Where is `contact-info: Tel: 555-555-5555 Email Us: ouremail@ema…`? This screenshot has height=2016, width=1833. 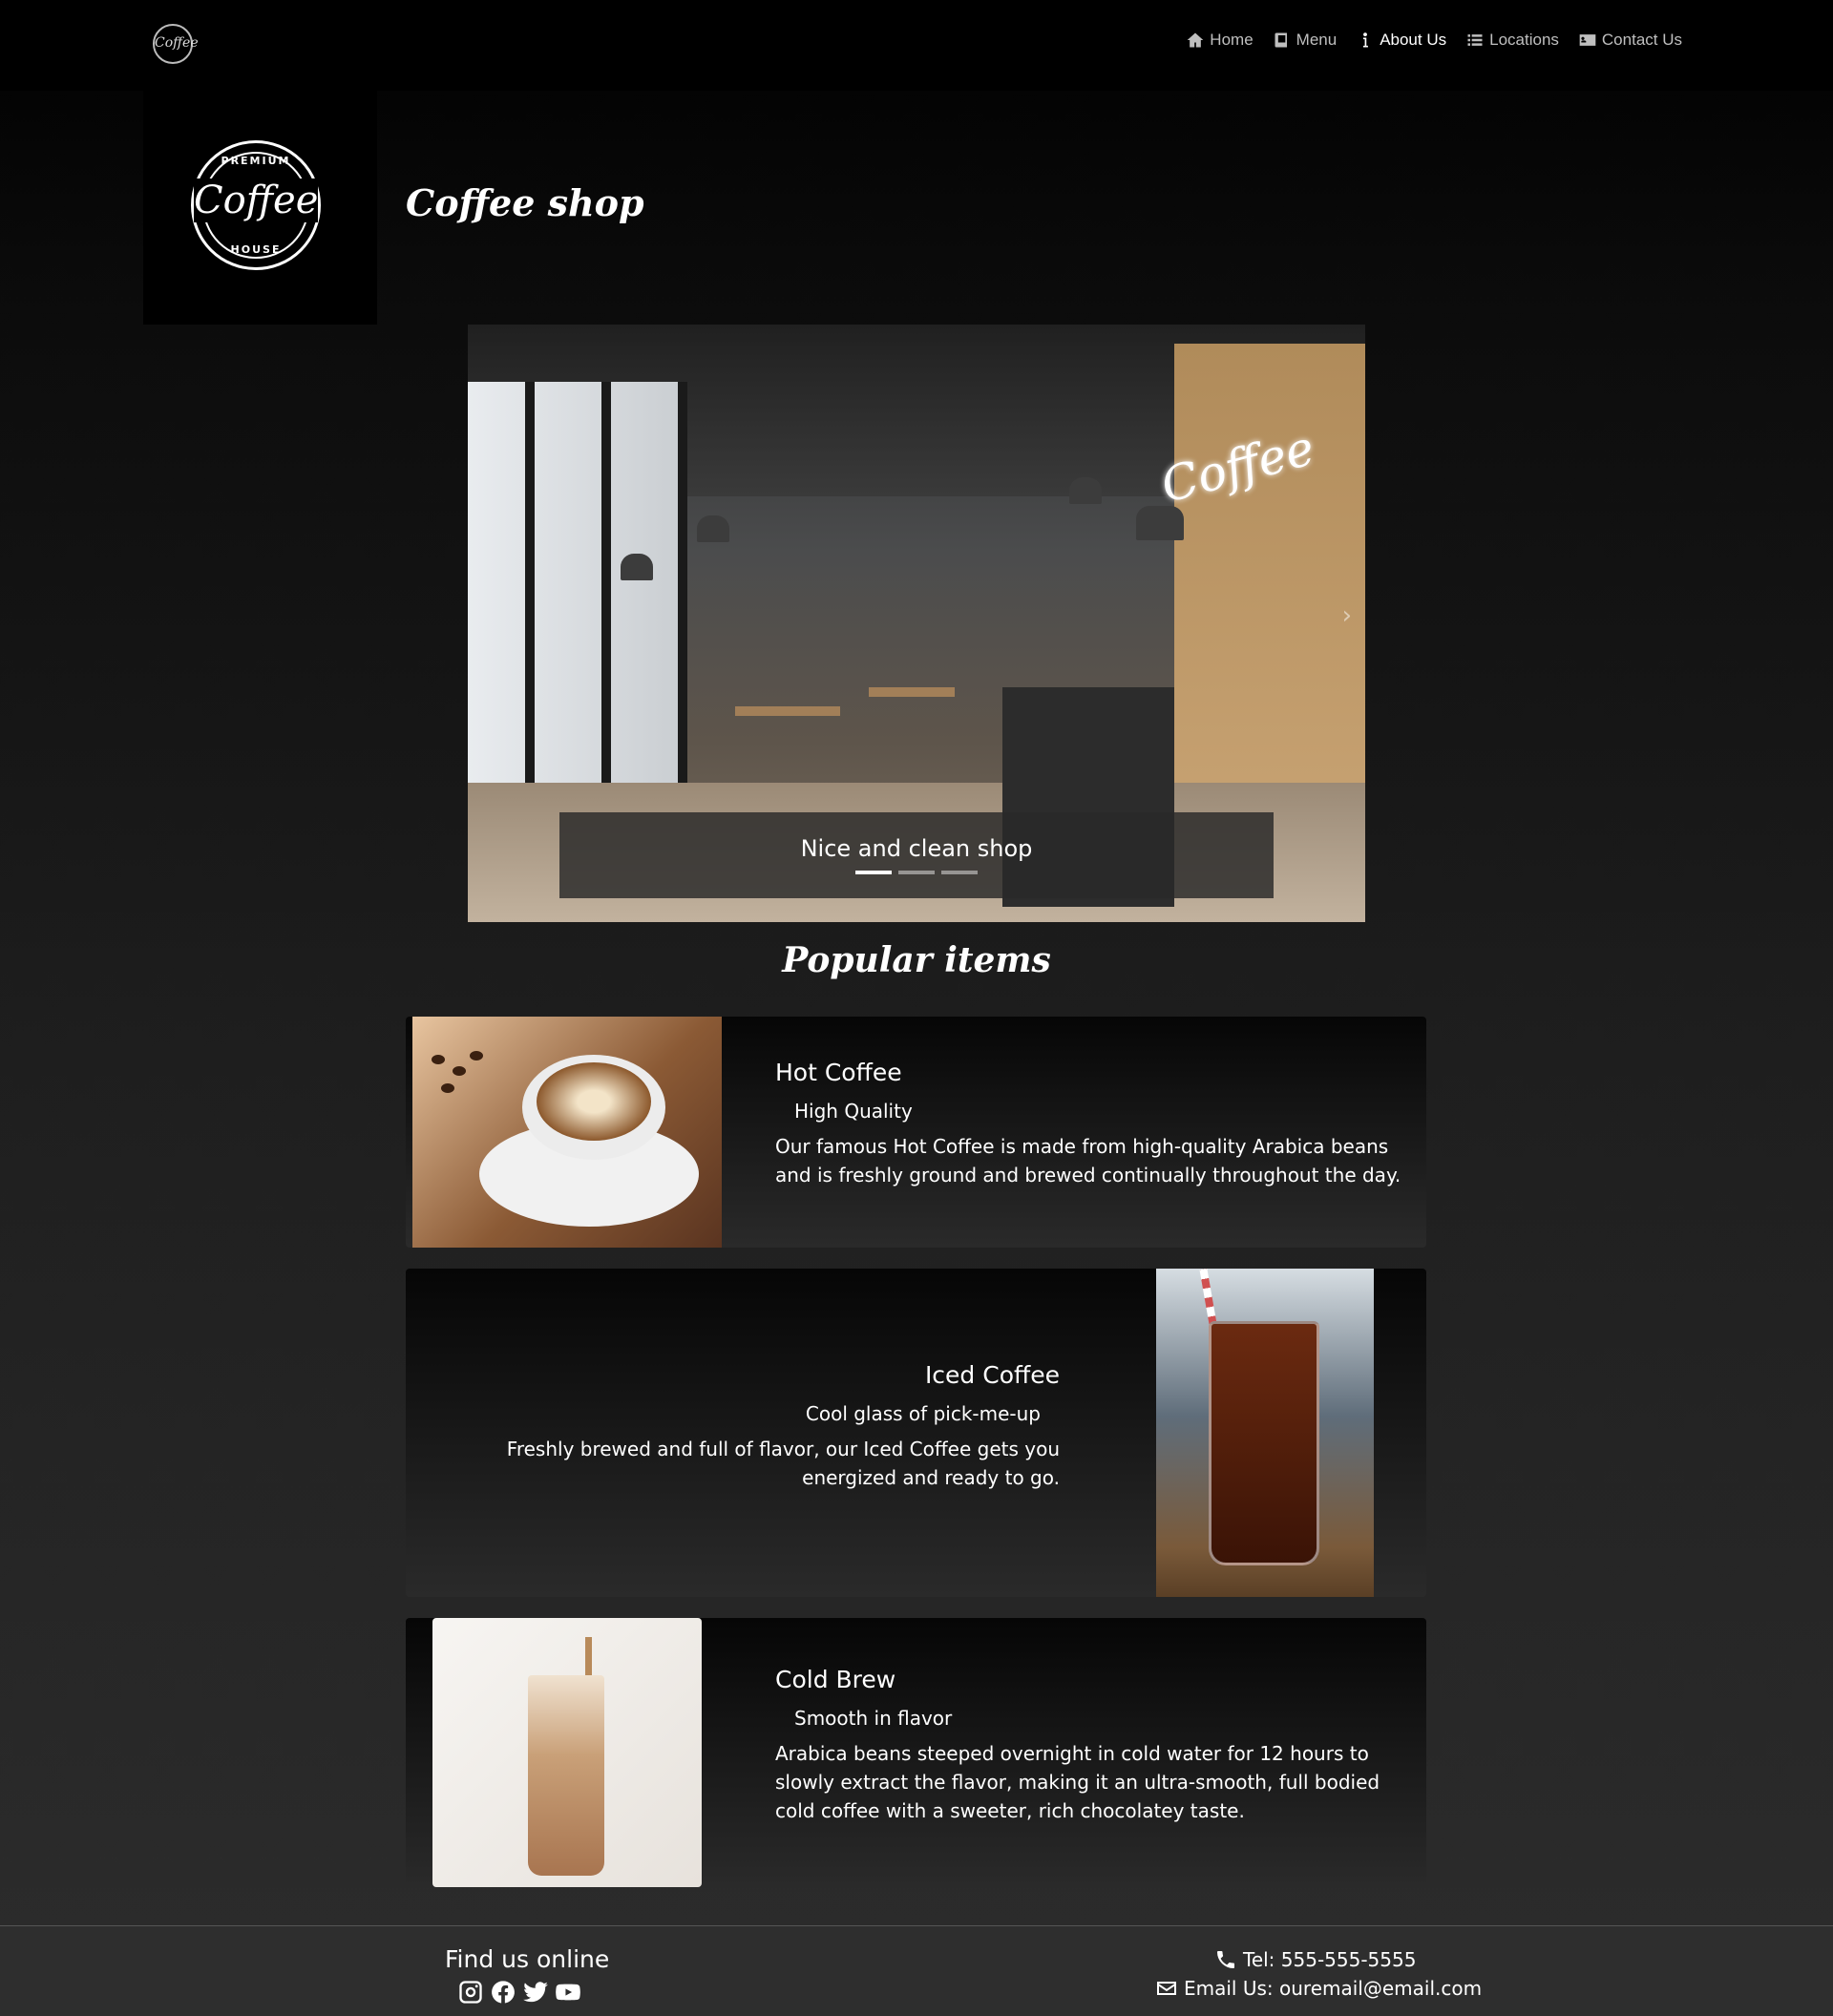
contact-info: Tel: 555-555-5555 Email Us: ouremail@ema… is located at coordinates (1318, 1974).